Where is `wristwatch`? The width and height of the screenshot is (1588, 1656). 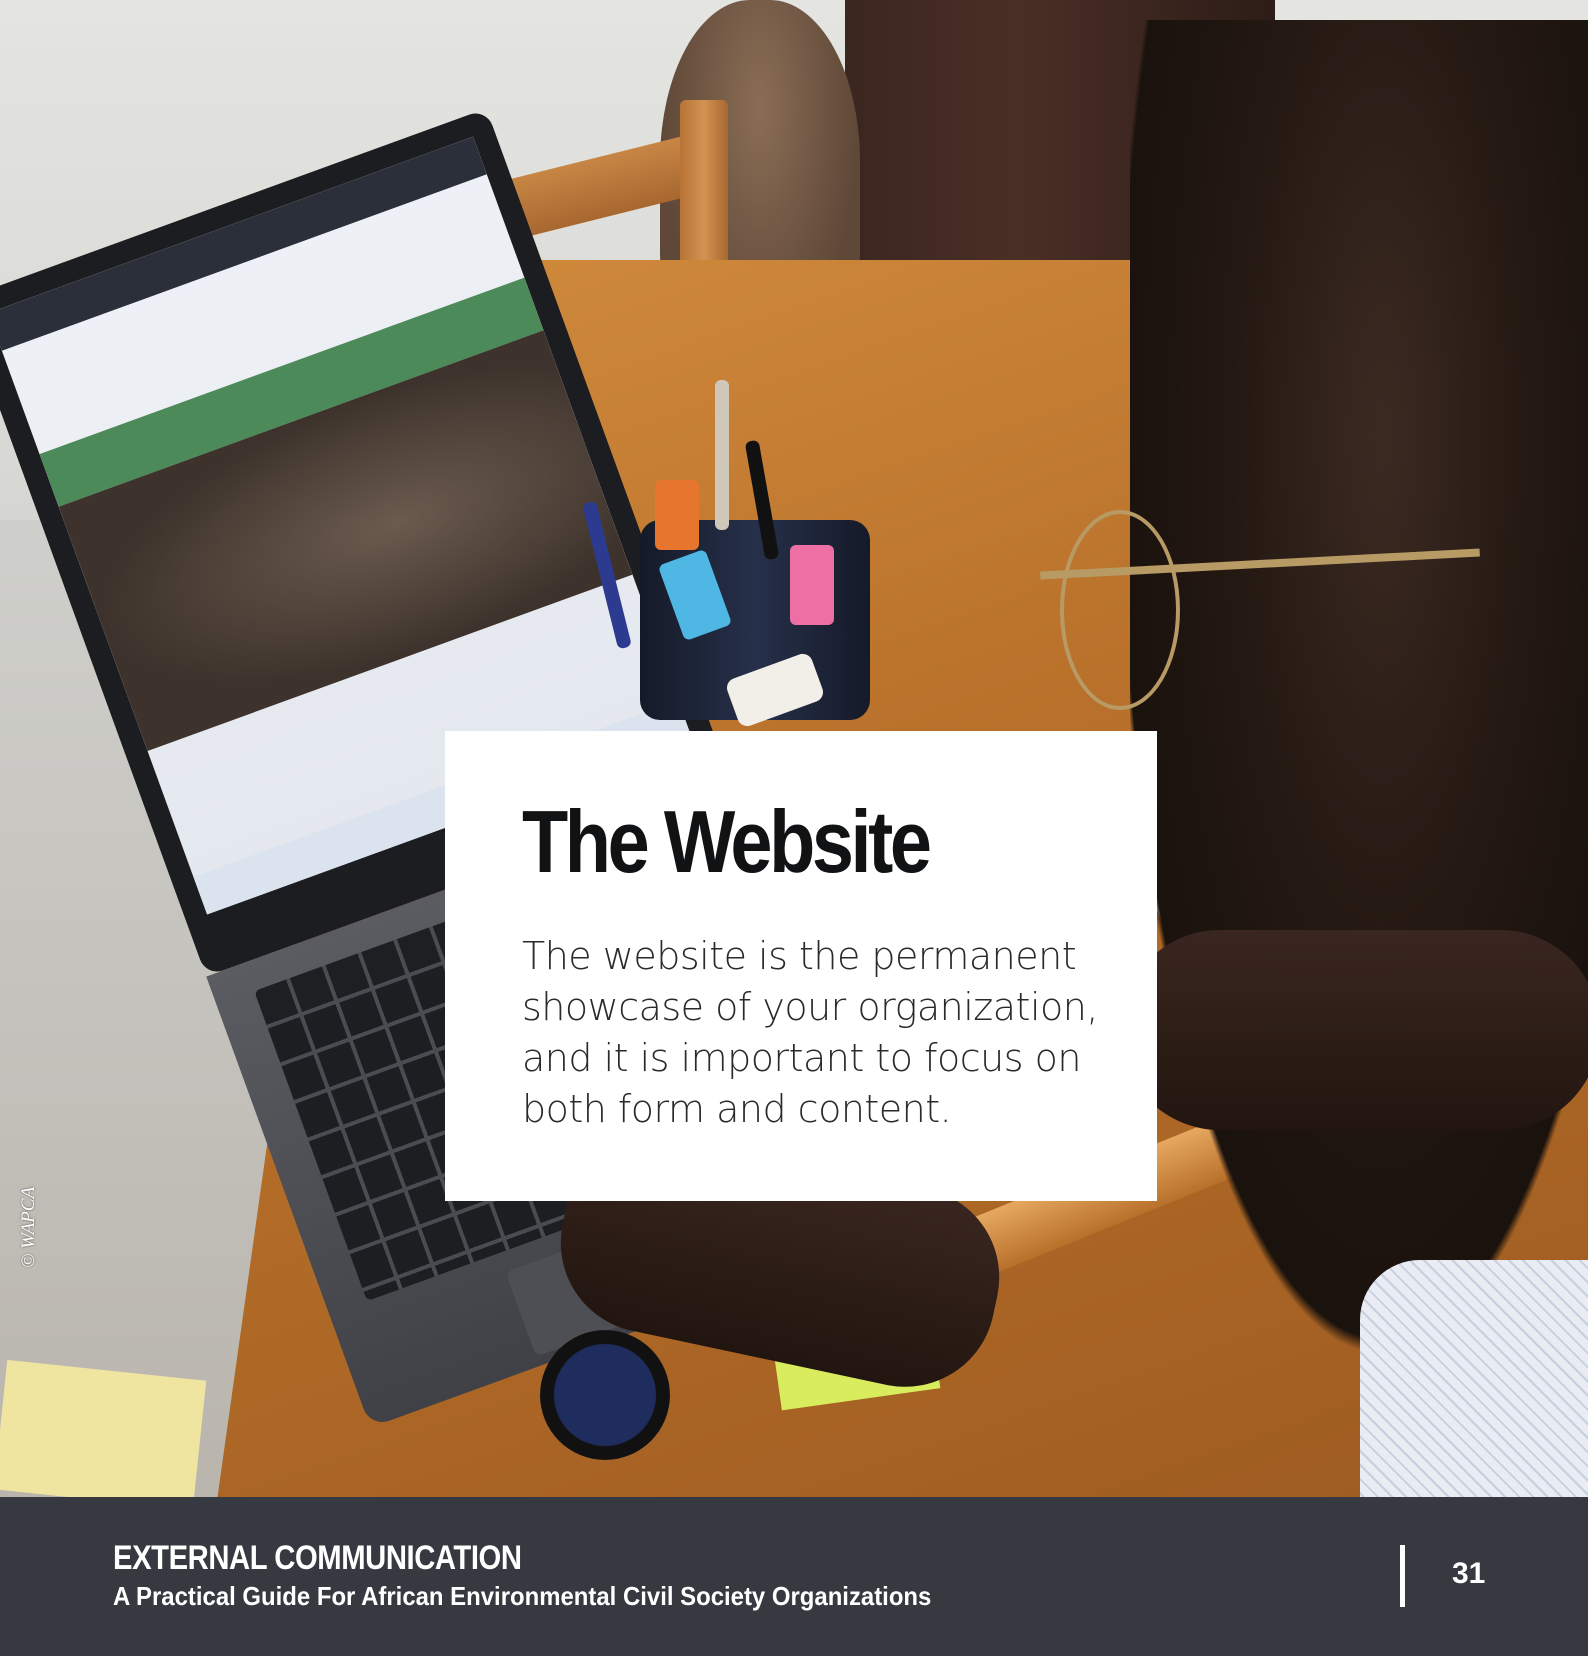
wristwatch is located at coordinates (605, 1395).